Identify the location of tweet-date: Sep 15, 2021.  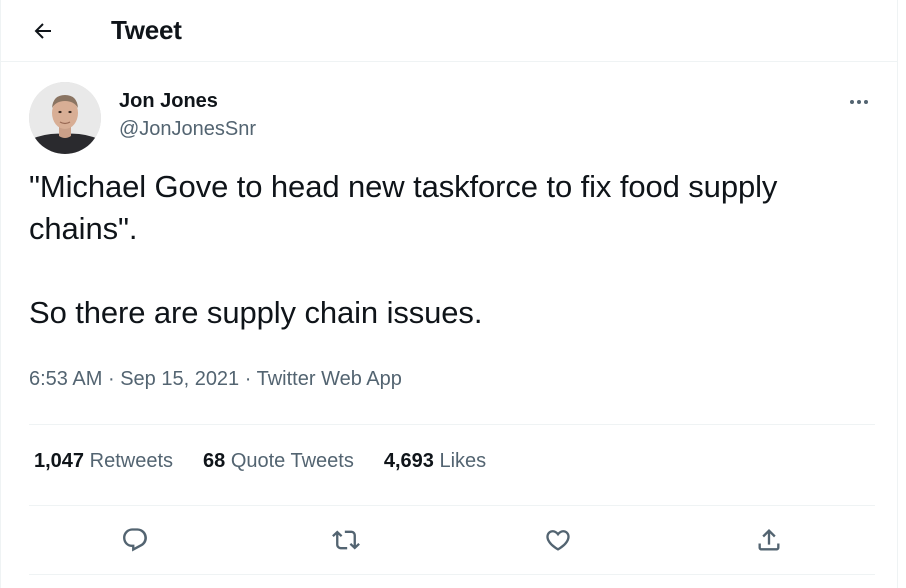
(179, 379).